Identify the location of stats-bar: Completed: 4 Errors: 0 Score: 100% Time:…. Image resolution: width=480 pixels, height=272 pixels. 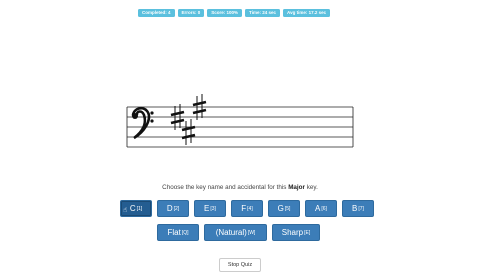
(234, 14).